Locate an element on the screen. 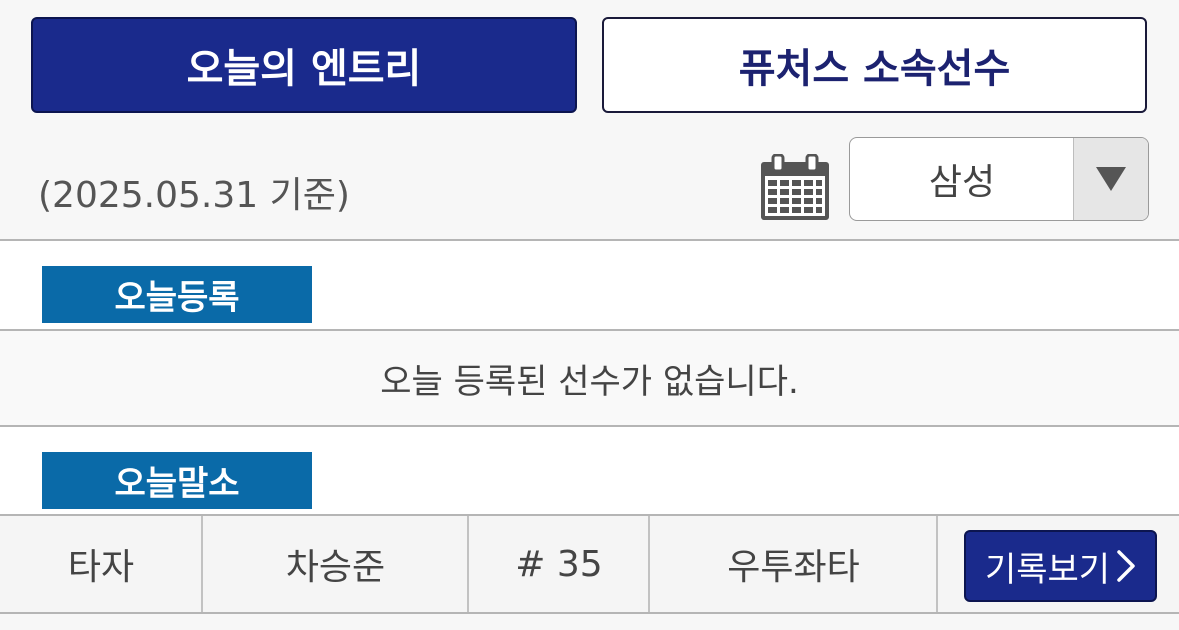 This screenshot has width=1179, height=630. triangle-down-icon is located at coordinates (1111, 179).